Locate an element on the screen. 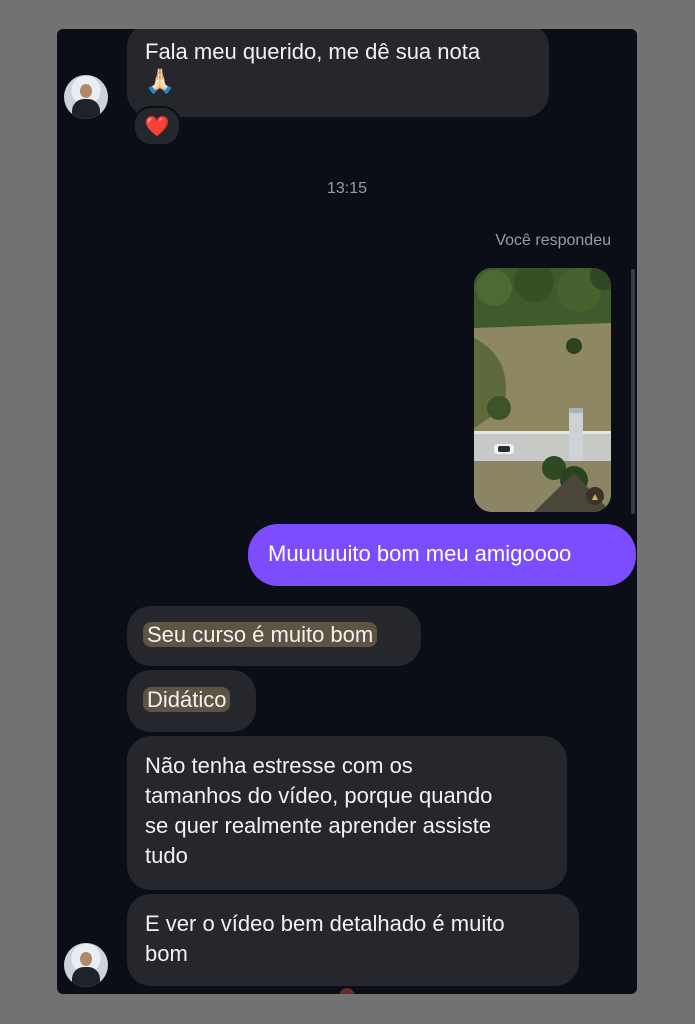 This screenshot has width=695, height=1024. scrollbar is located at coordinates (633, 391).